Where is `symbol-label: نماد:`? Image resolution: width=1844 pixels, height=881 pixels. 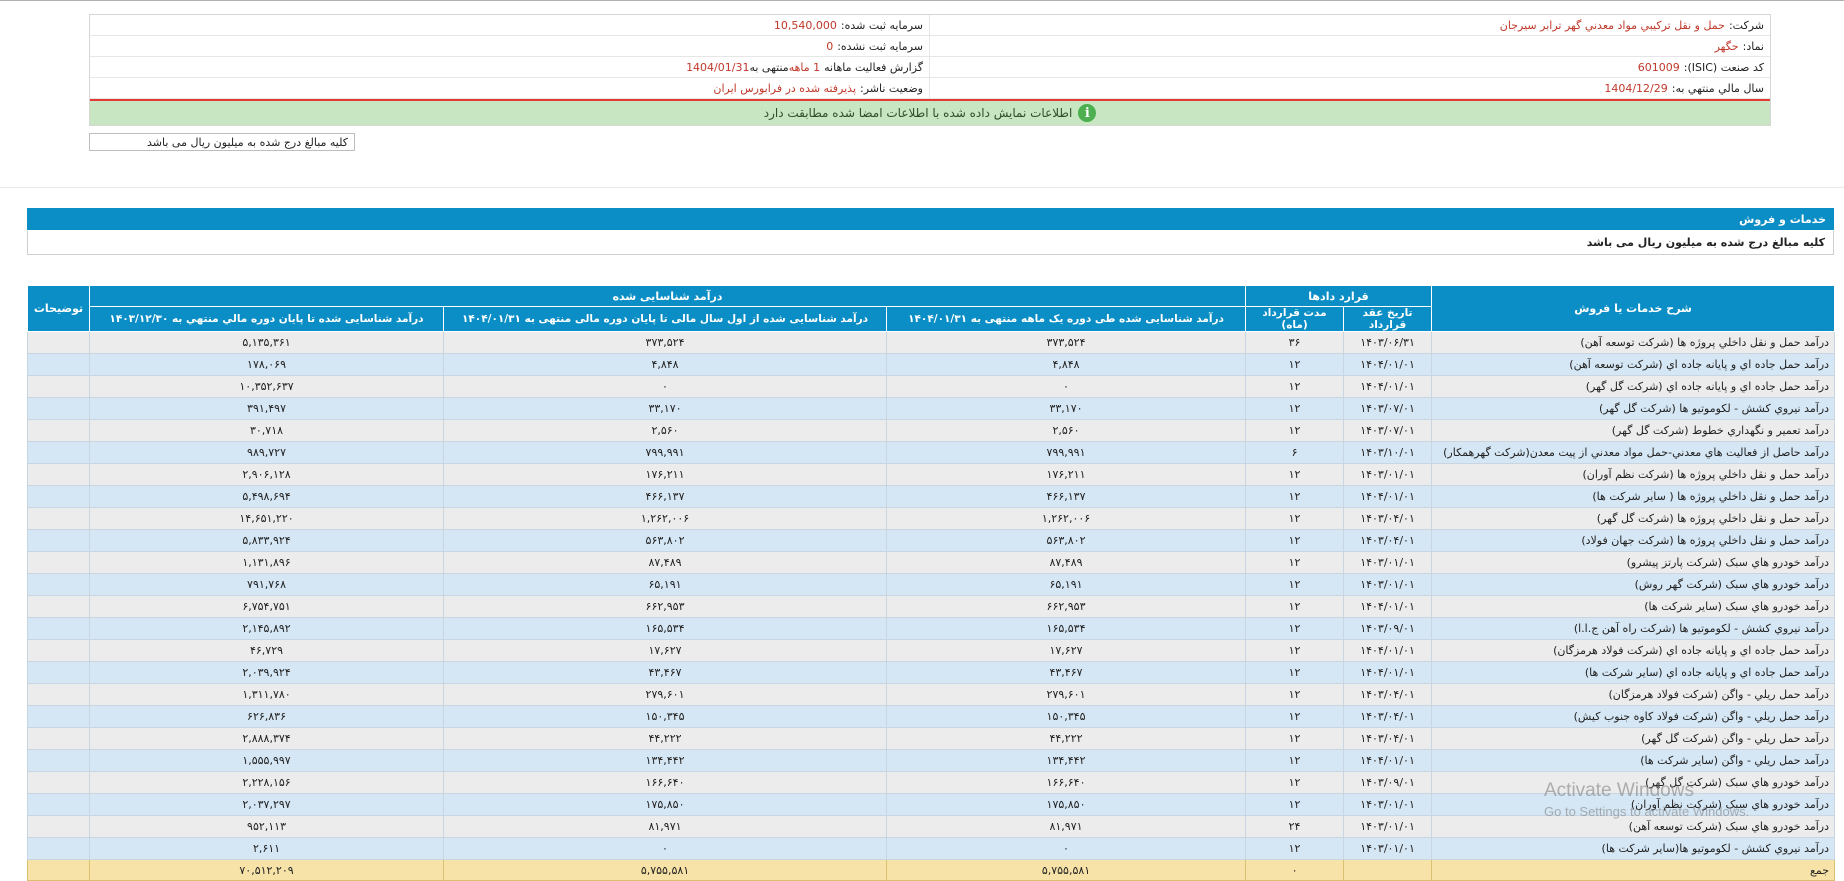
symbol-label: نماد: is located at coordinates (1753, 46).